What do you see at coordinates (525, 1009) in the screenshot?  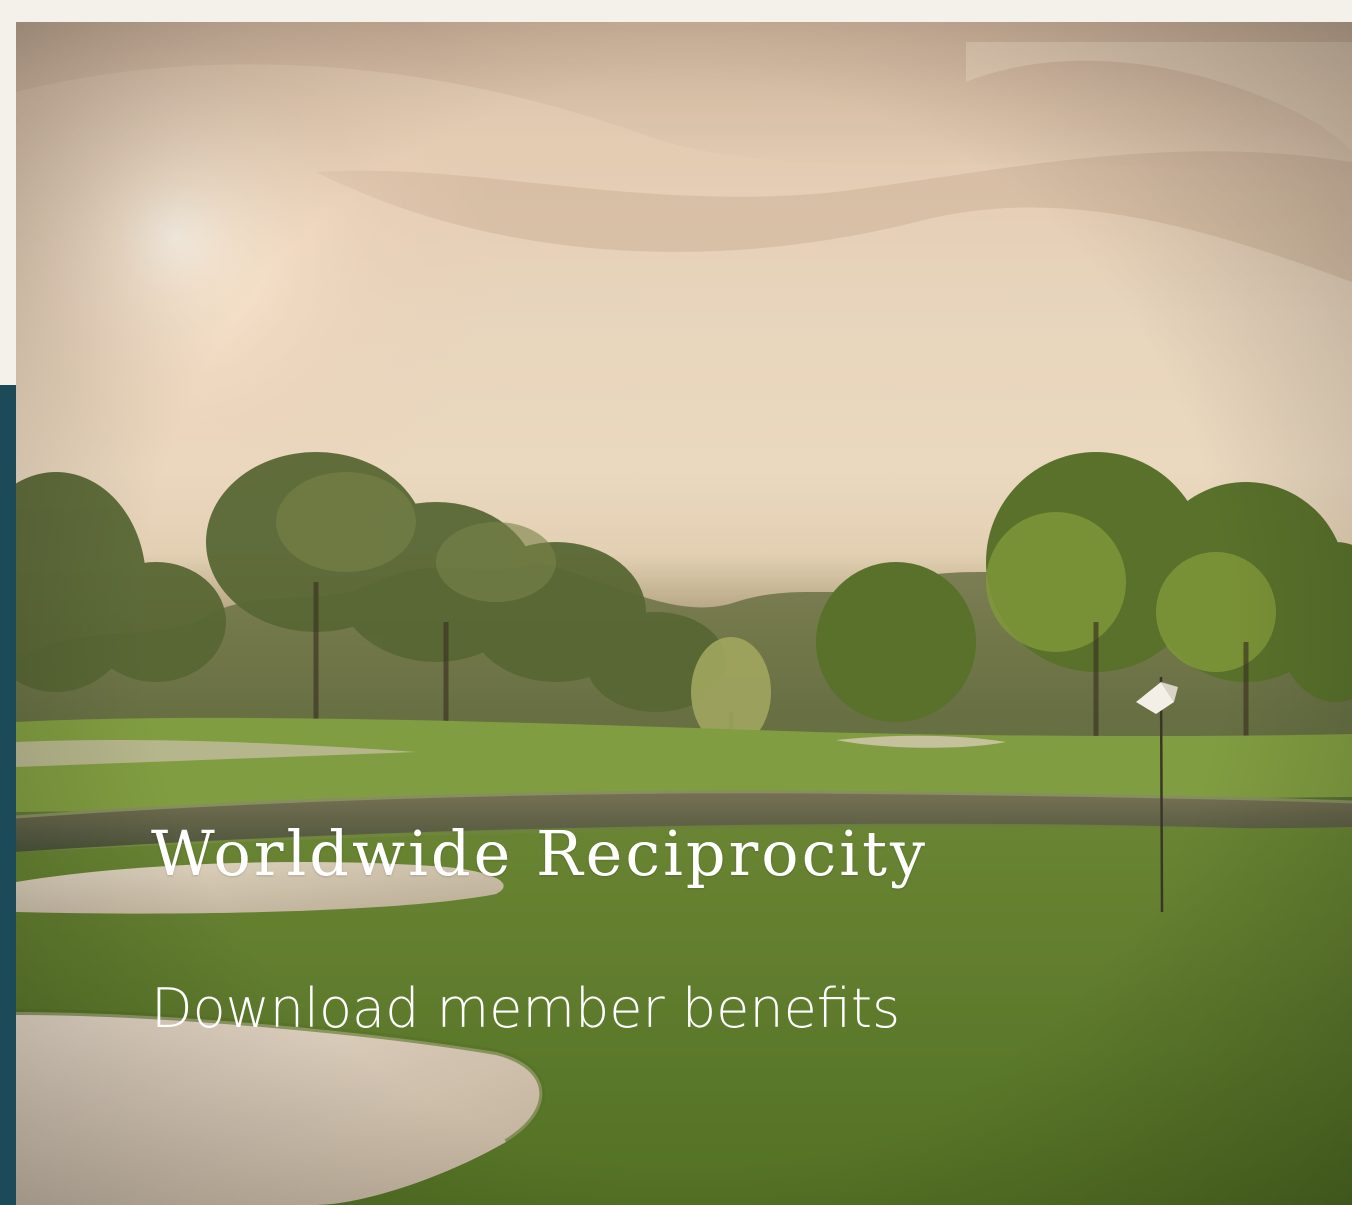 I see `download-benefits-link: Download member benefits` at bounding box center [525, 1009].